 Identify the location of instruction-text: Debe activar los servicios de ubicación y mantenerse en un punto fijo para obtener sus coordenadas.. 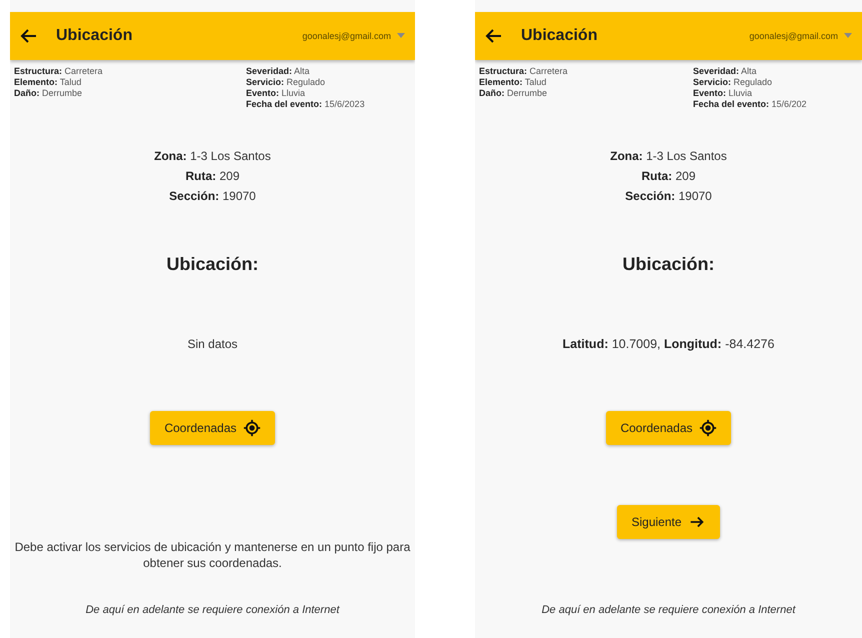
(213, 555).